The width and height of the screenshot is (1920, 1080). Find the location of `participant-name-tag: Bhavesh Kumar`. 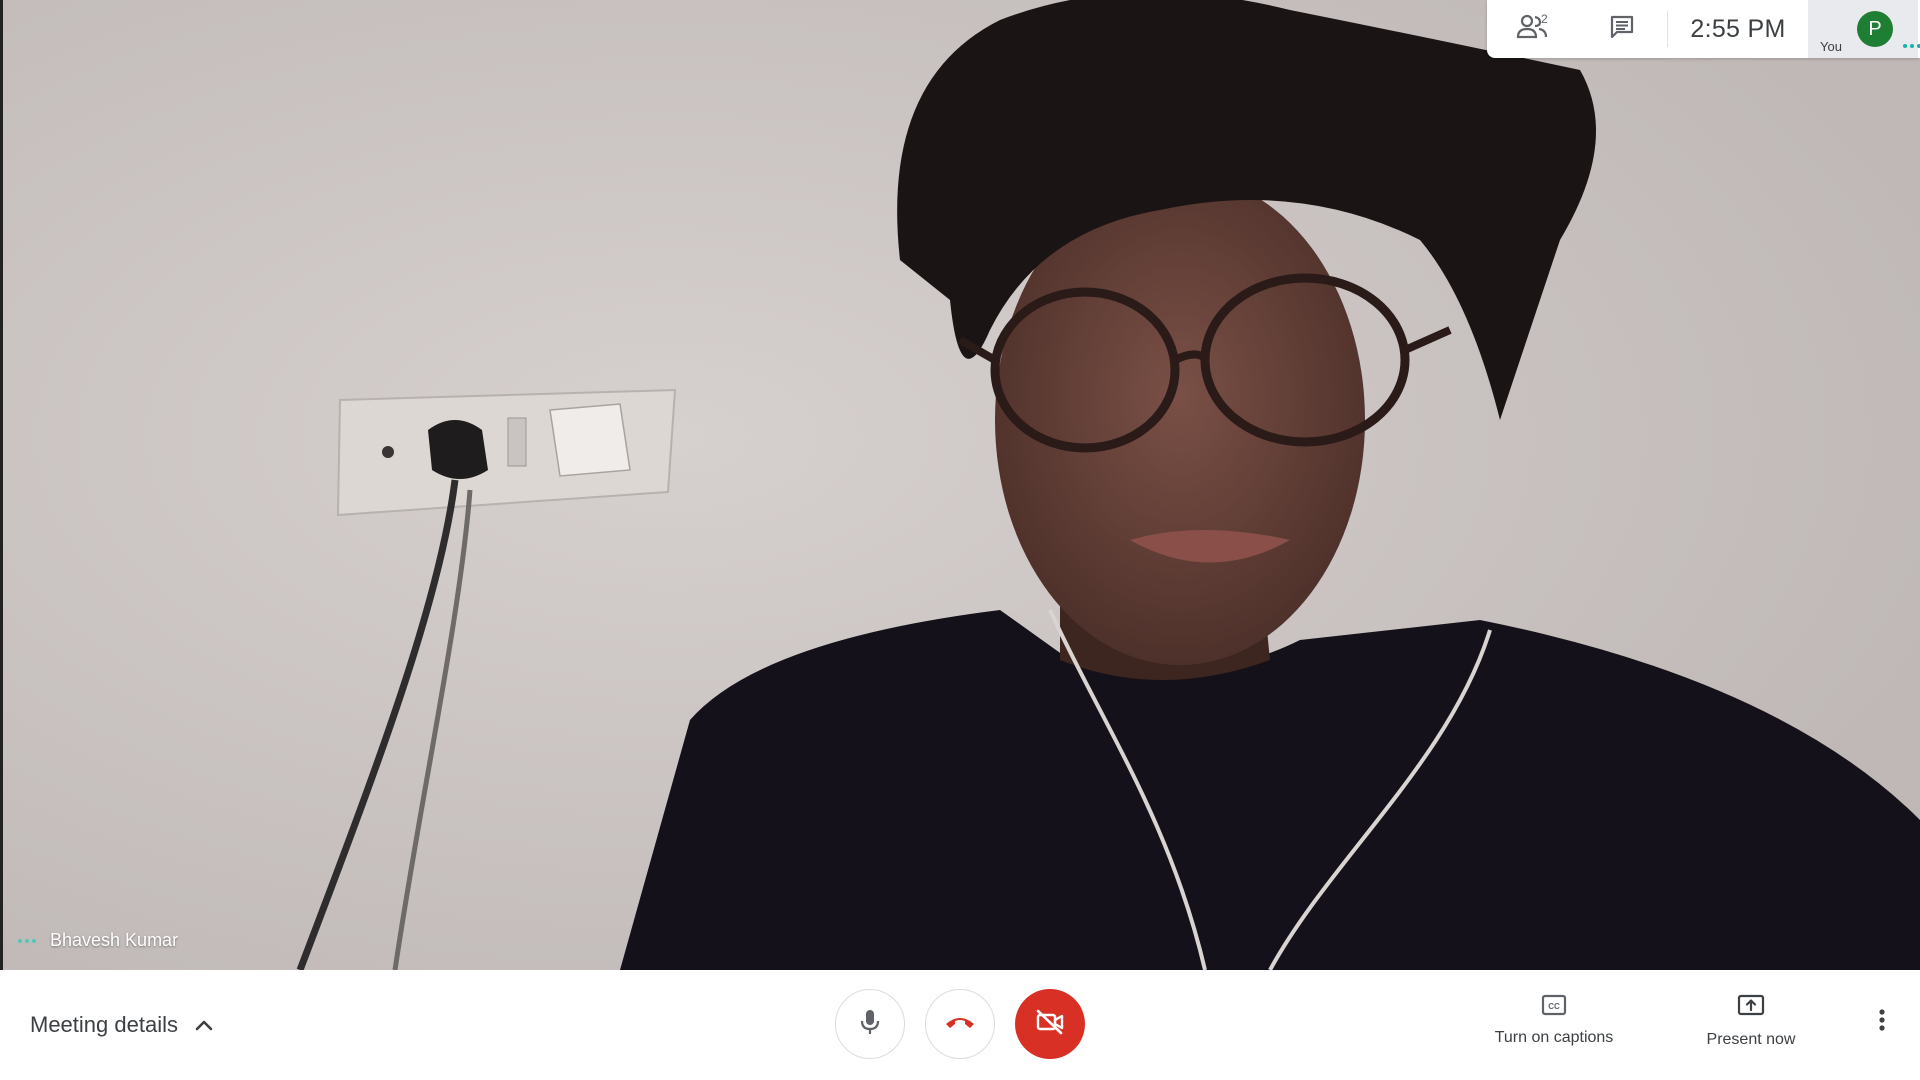

participant-name-tag: Bhavesh Kumar is located at coordinates (98, 940).